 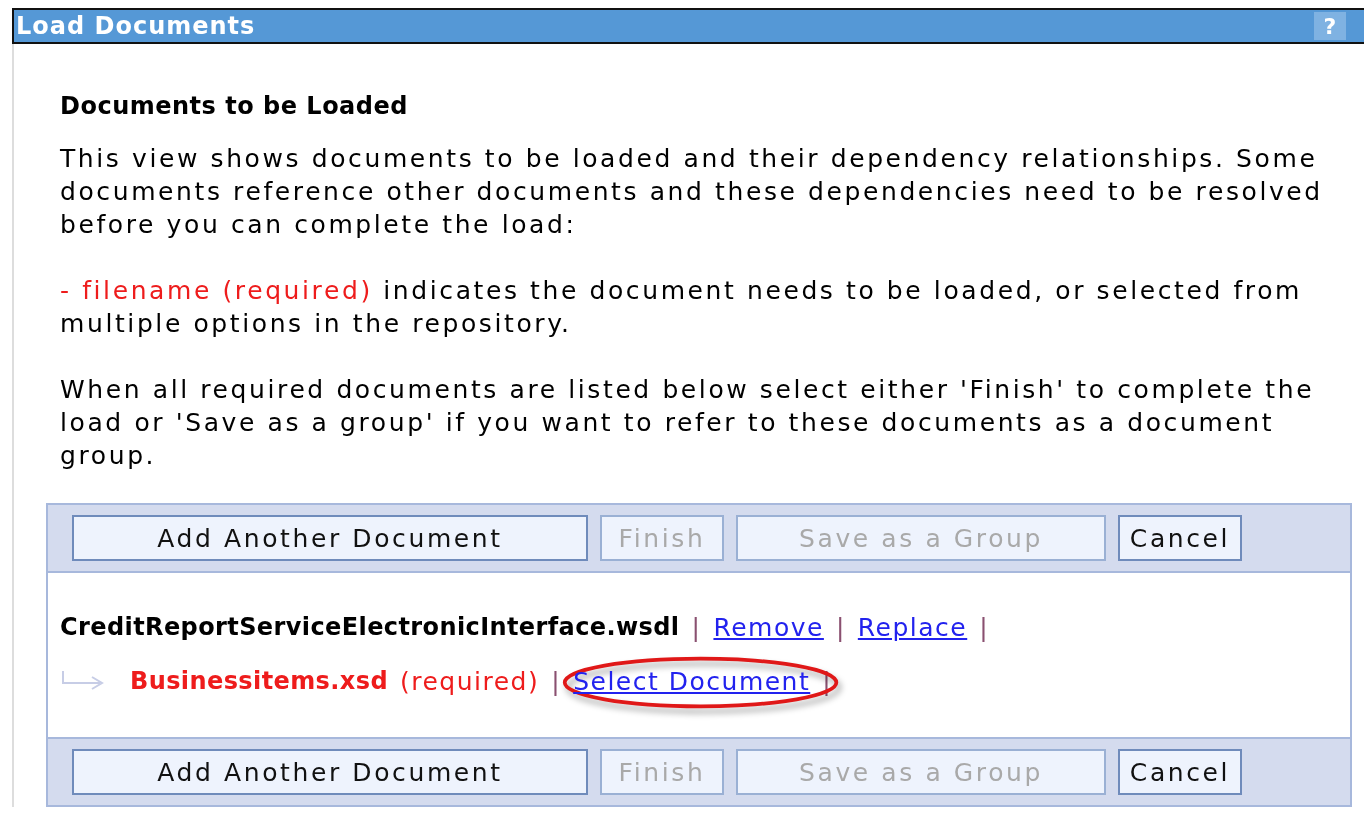 I want to click on action-link: Replace, so click(x=912, y=627).